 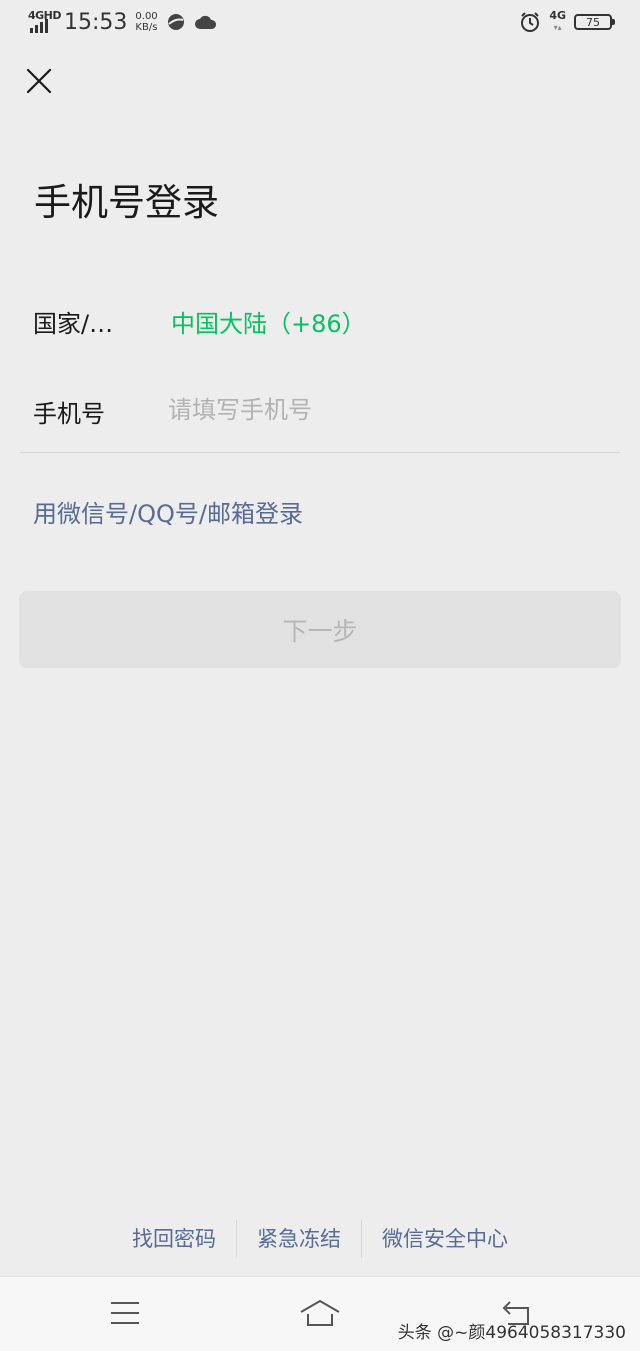 I want to click on status-bar: 4GHD 15:53 0.00 KB/s 4G ▾▴ 75, so click(x=320, y=22).